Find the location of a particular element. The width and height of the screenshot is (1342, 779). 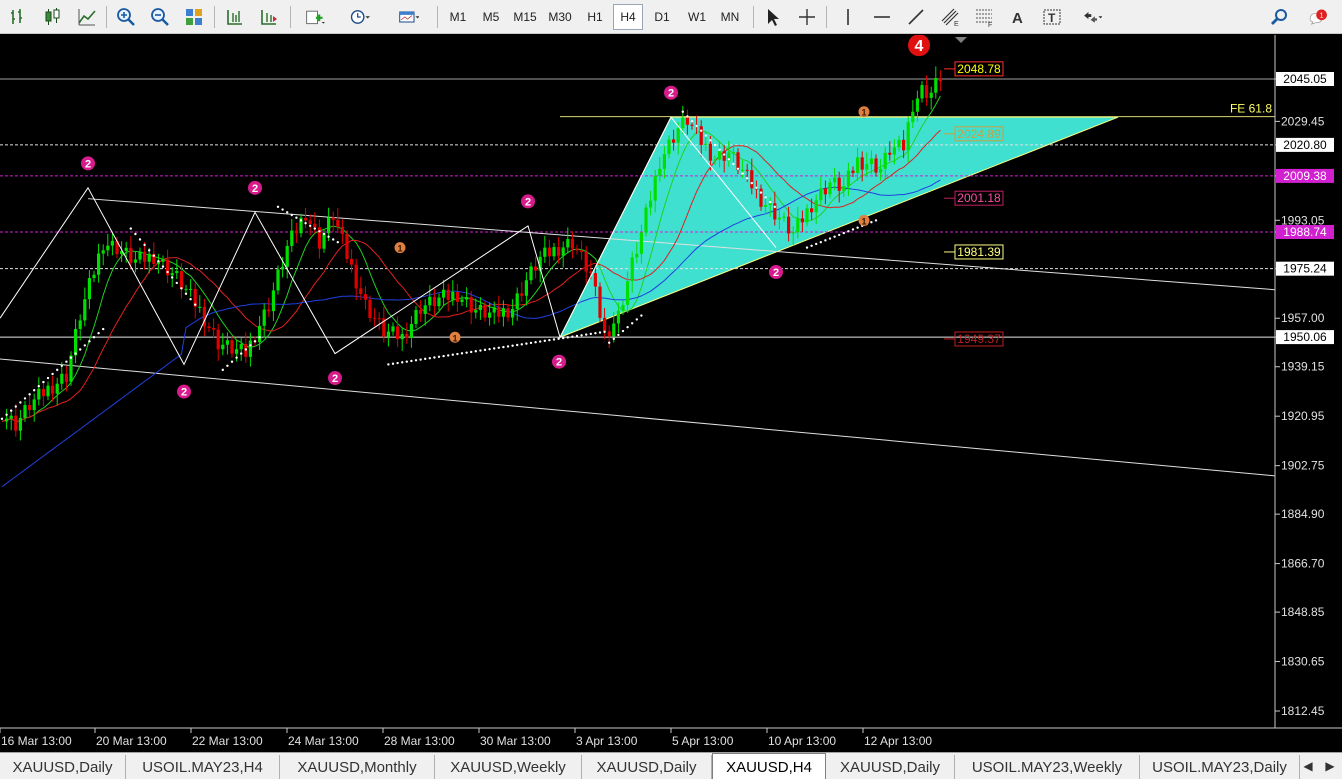

time-tick-label: 20 Mar 13:00 is located at coordinates (131, 741).